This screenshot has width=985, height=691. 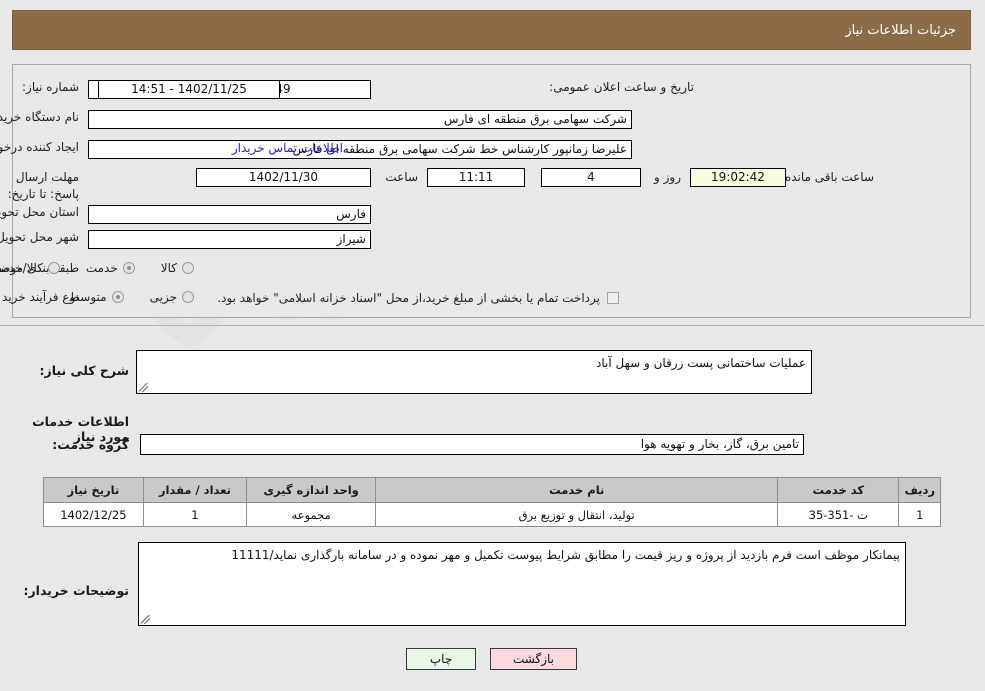 I want to click on print-button: چاپ, so click(x=442, y=659).